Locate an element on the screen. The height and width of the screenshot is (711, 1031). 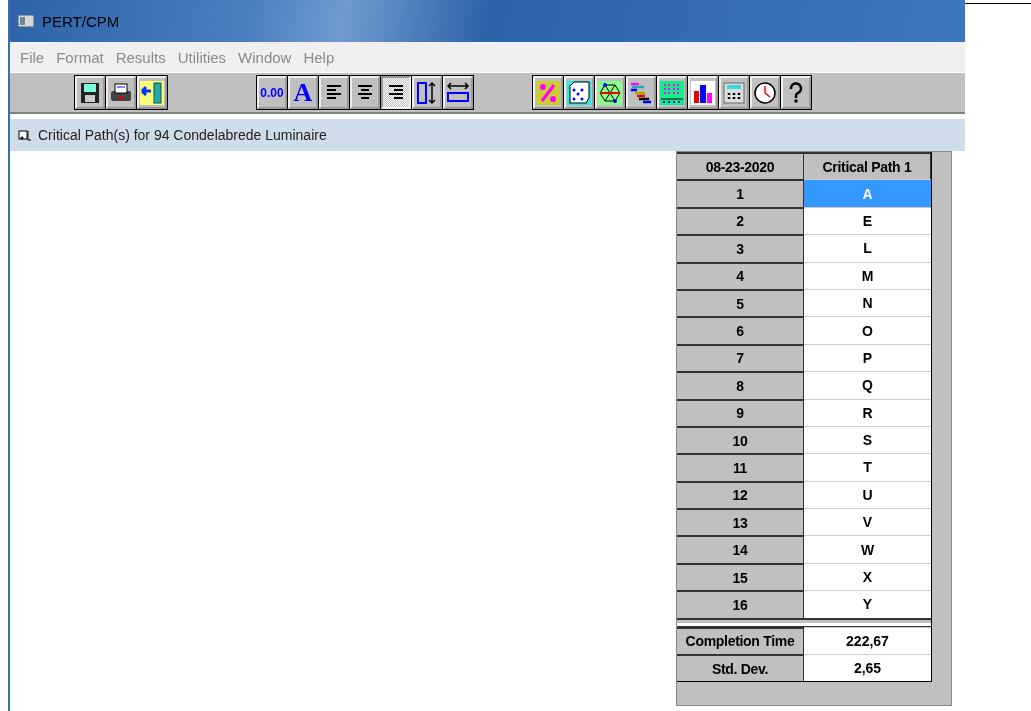
table-cell: X is located at coordinates (867, 576).